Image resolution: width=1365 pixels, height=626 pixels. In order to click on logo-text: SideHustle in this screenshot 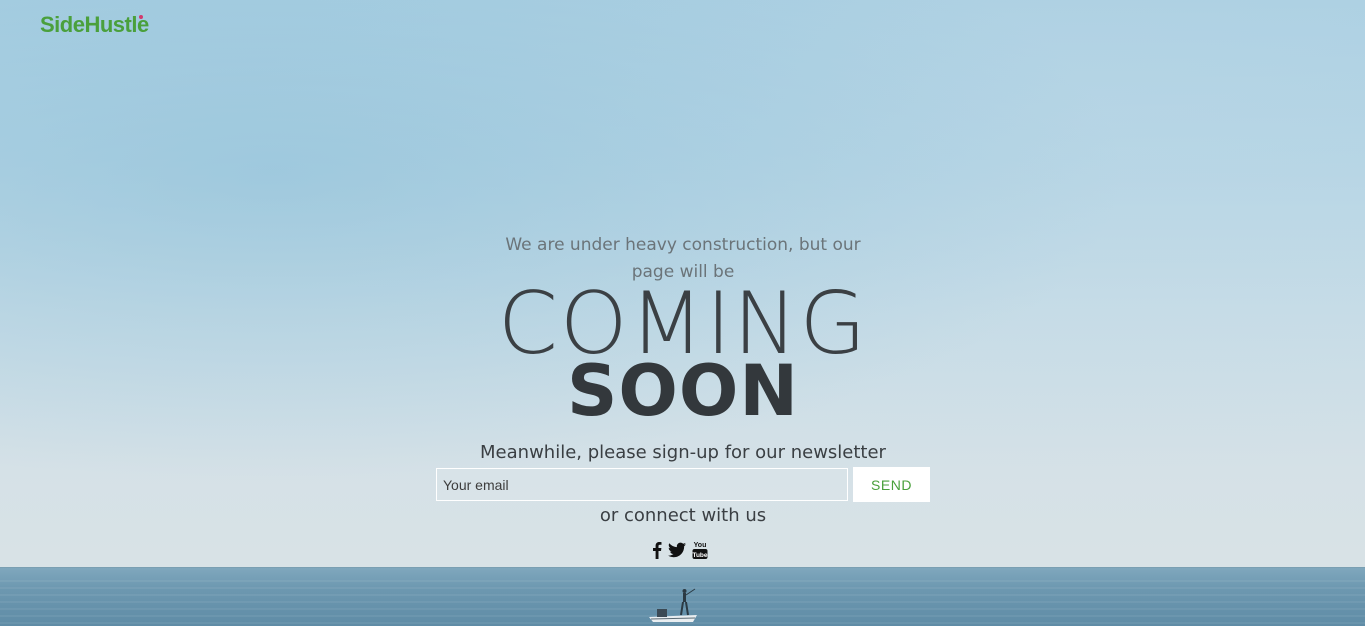, I will do `click(94, 24)`.